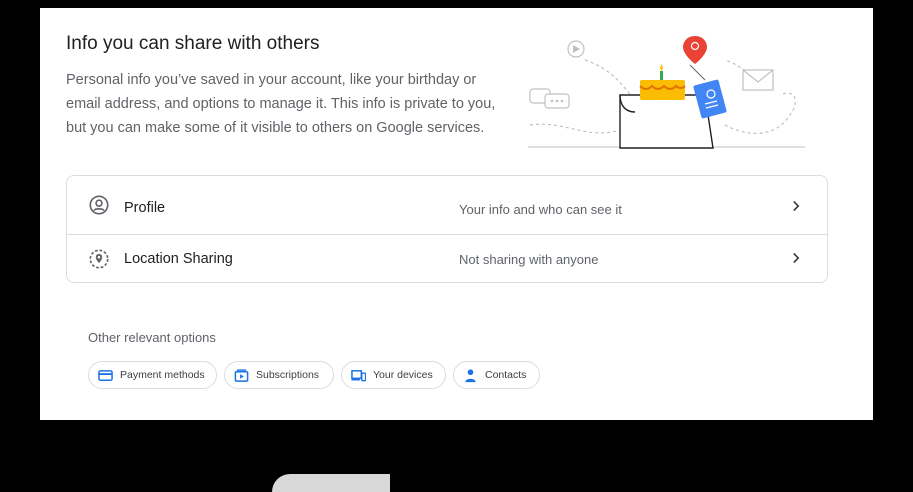 This screenshot has height=492, width=913. I want to click on credit-card-icon, so click(105, 375).